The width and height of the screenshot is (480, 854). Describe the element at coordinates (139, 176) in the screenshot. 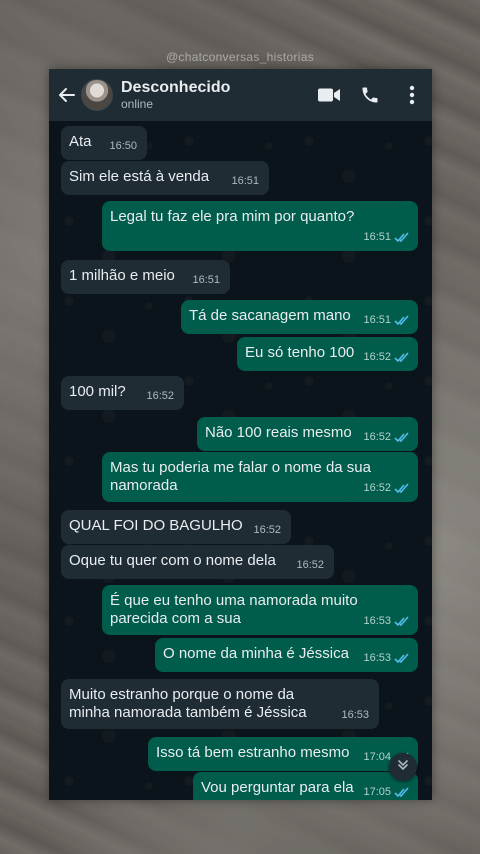

I see `message-text: Sim ele está à venda` at that location.